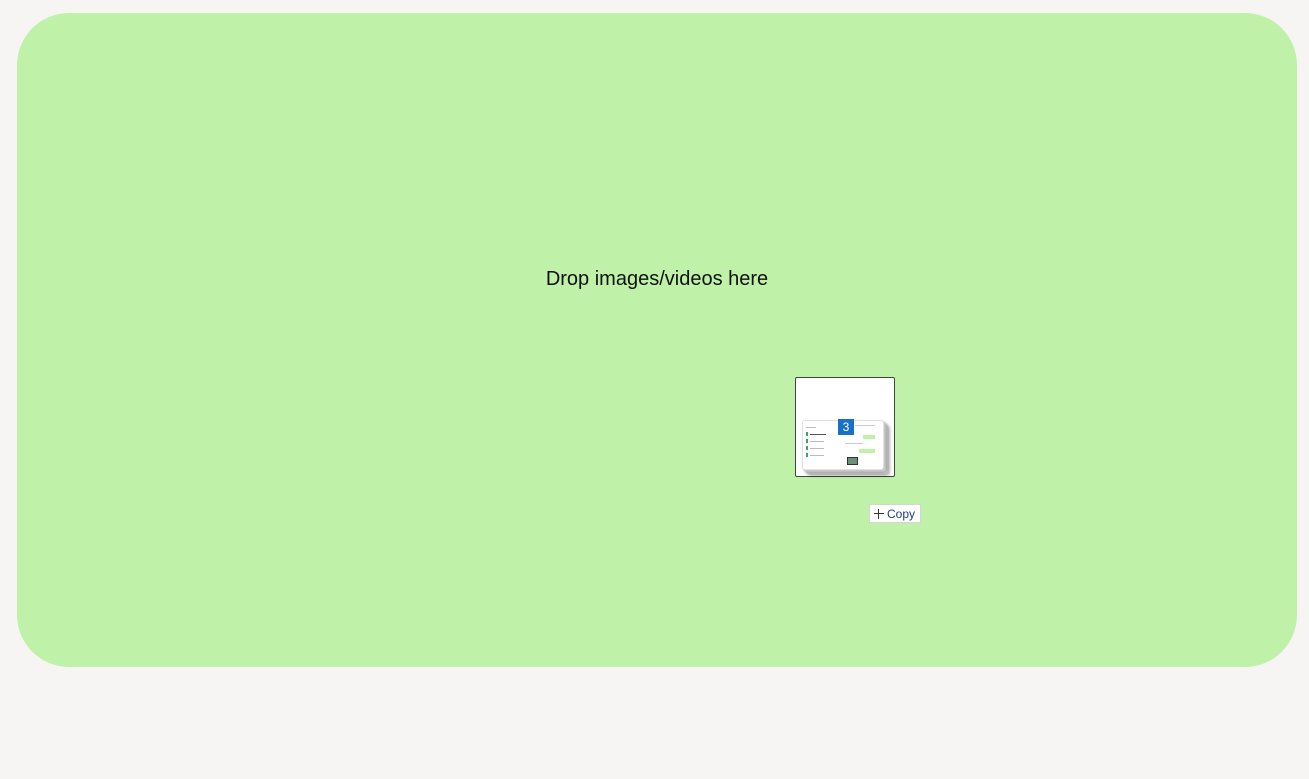 This screenshot has height=779, width=1309. What do you see at coordinates (901, 513) in the screenshot?
I see `drag-copy-label: Copy` at bounding box center [901, 513].